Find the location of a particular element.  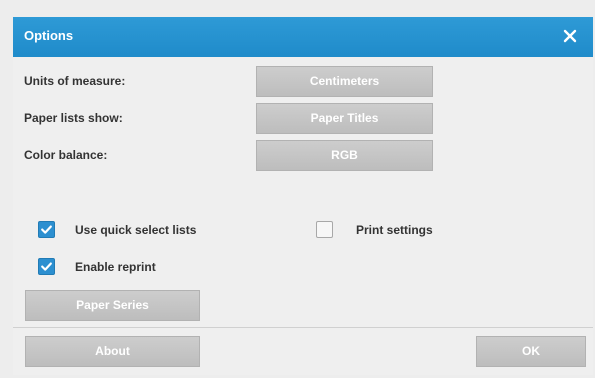

paper-series-button: Paper Series is located at coordinates (112, 305).